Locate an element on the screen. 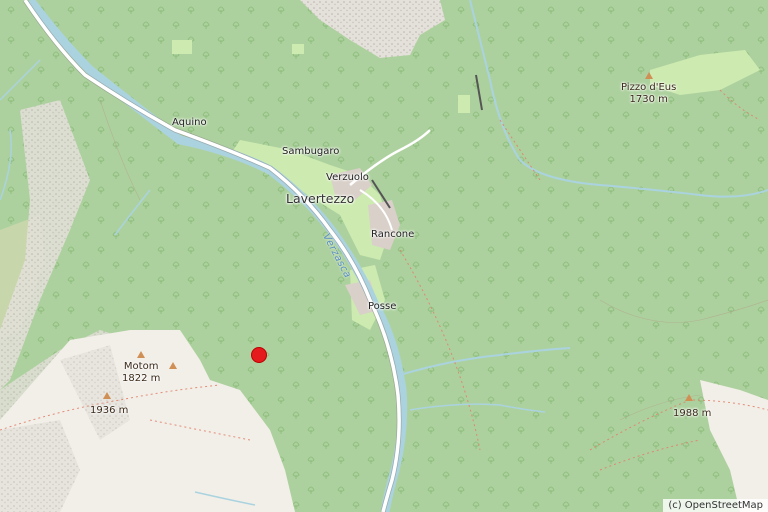 The image size is (768, 512). peak-label-motom: Motom 1822 m is located at coordinates (141, 372).